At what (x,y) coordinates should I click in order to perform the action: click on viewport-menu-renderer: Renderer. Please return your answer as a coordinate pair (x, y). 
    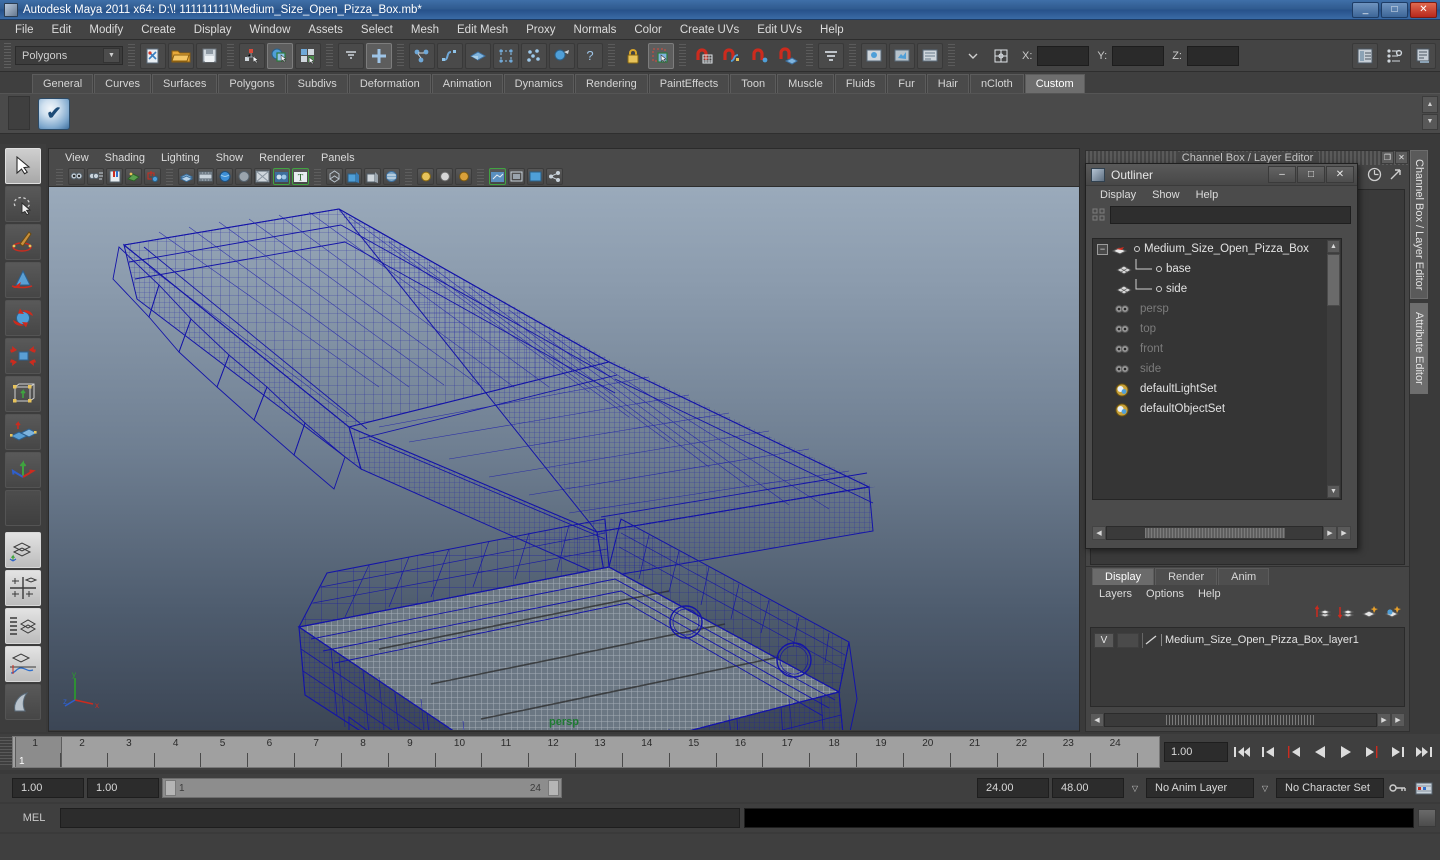
    Looking at the image, I should click on (282, 158).